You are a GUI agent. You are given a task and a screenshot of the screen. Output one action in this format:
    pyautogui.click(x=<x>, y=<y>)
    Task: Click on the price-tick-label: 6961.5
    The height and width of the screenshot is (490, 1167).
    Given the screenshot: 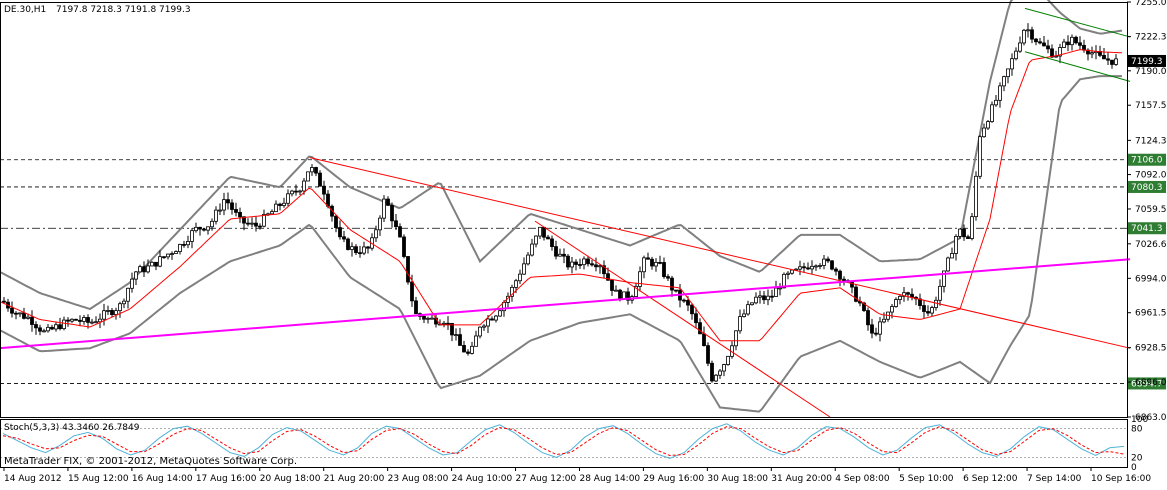 What is the action you would take?
    pyautogui.click(x=1151, y=314)
    